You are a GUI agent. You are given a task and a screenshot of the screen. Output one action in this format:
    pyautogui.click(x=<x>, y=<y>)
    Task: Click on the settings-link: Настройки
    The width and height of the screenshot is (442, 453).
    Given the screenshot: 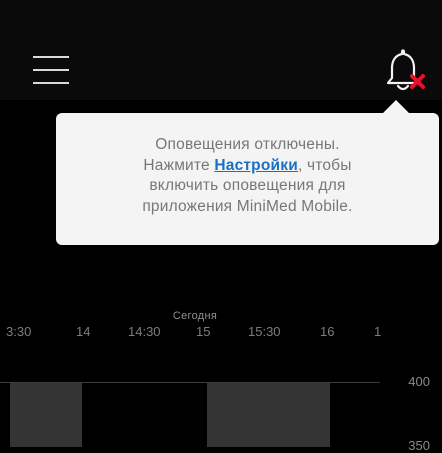 What is the action you would take?
    pyautogui.click(x=256, y=165)
    